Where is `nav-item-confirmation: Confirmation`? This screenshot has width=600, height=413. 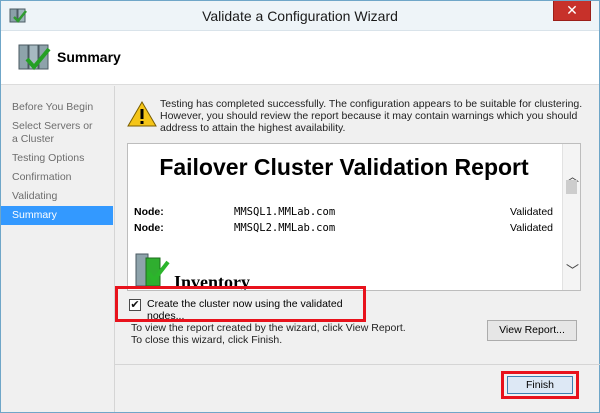
nav-item-confirmation: Confirmation is located at coordinates (57, 177).